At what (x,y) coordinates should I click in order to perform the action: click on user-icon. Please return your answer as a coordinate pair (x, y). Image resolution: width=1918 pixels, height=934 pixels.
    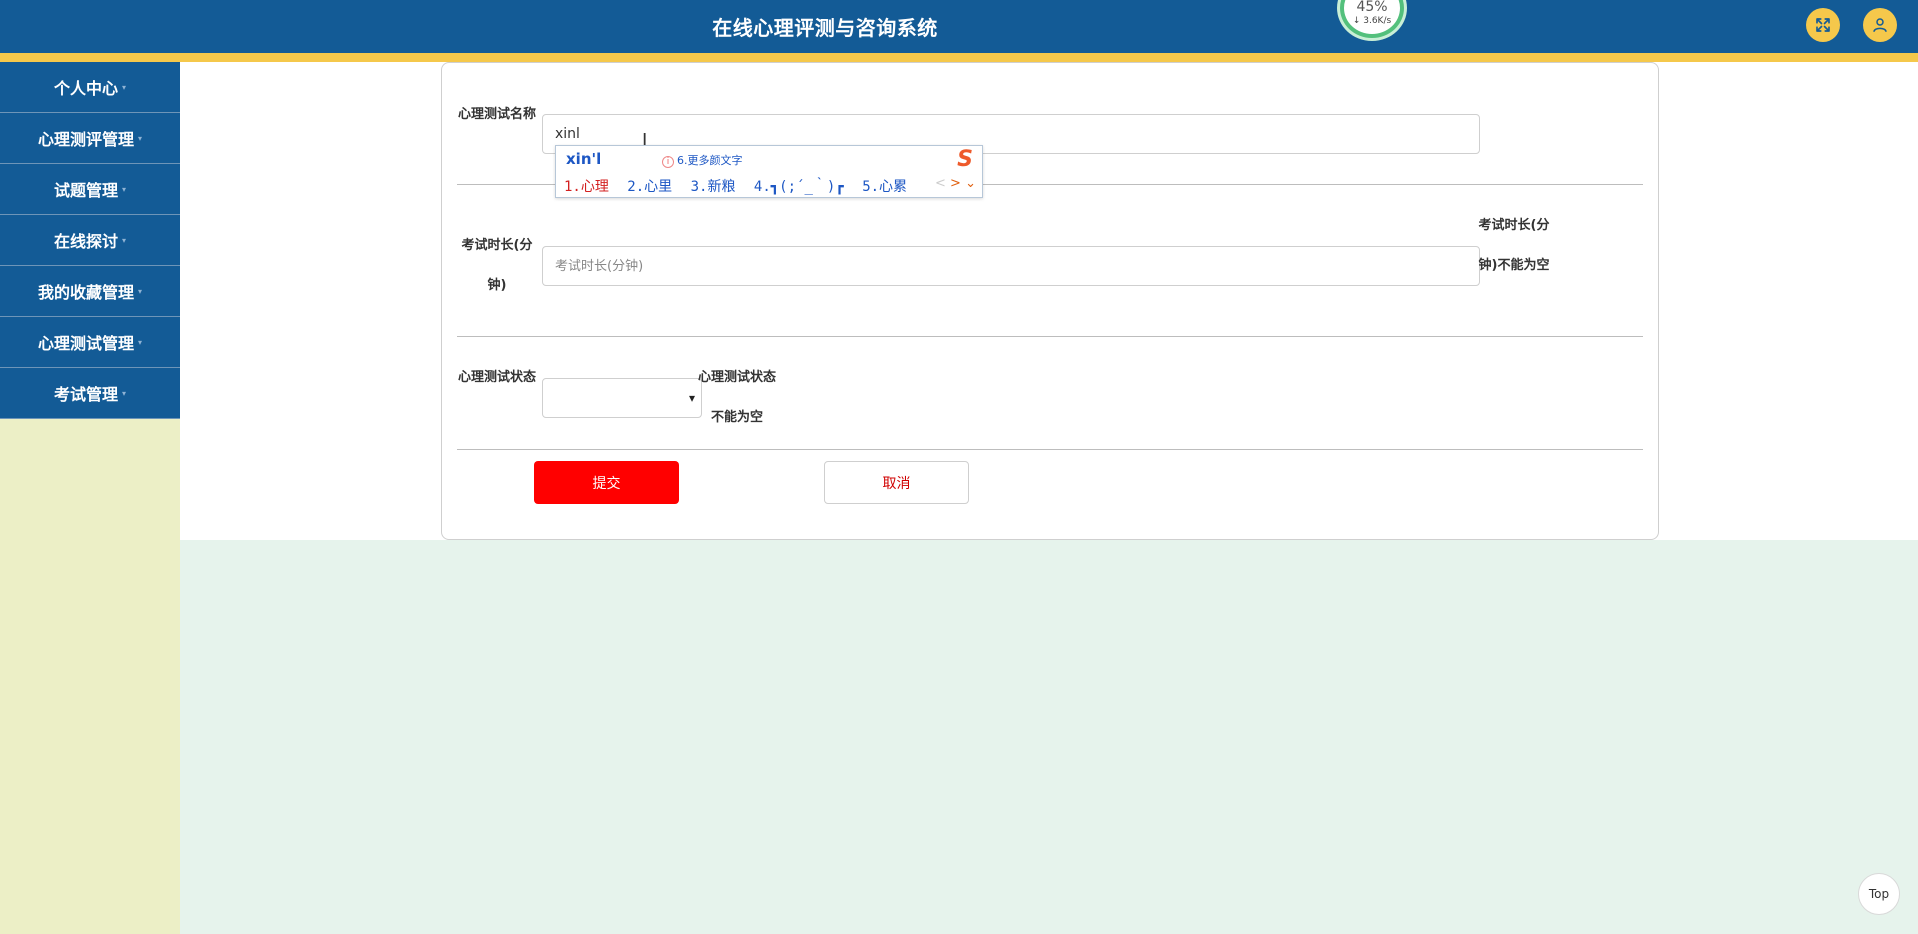
    Looking at the image, I should click on (1880, 25).